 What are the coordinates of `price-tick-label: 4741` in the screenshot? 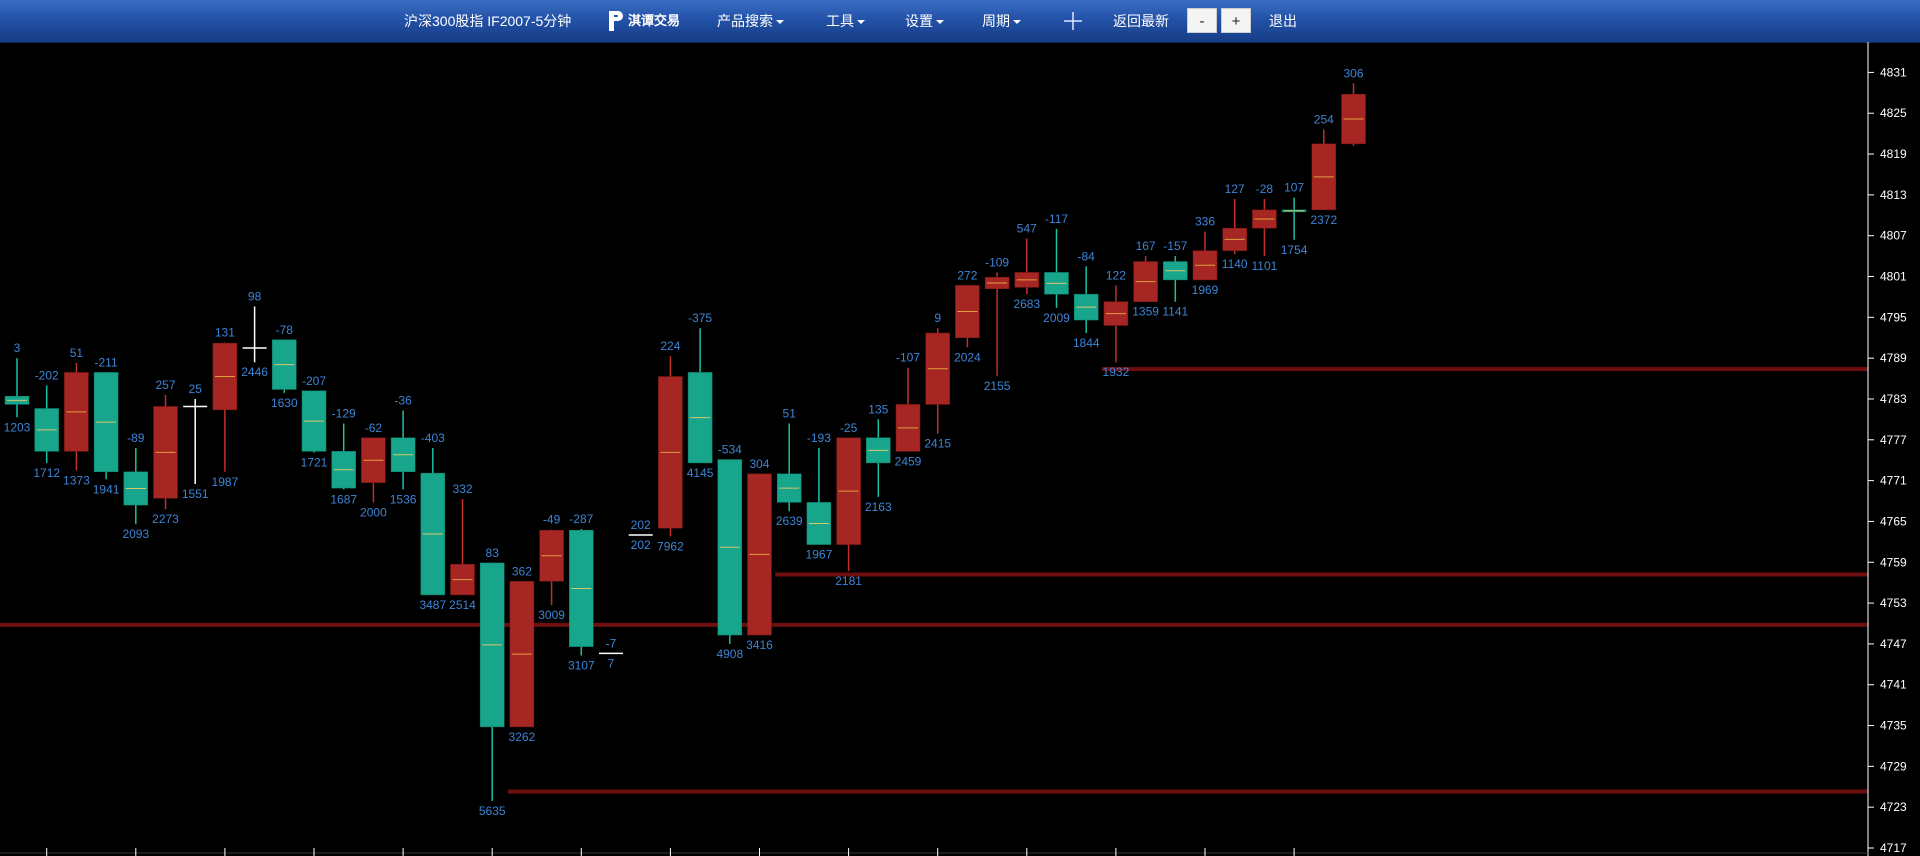 It's located at (1893, 685).